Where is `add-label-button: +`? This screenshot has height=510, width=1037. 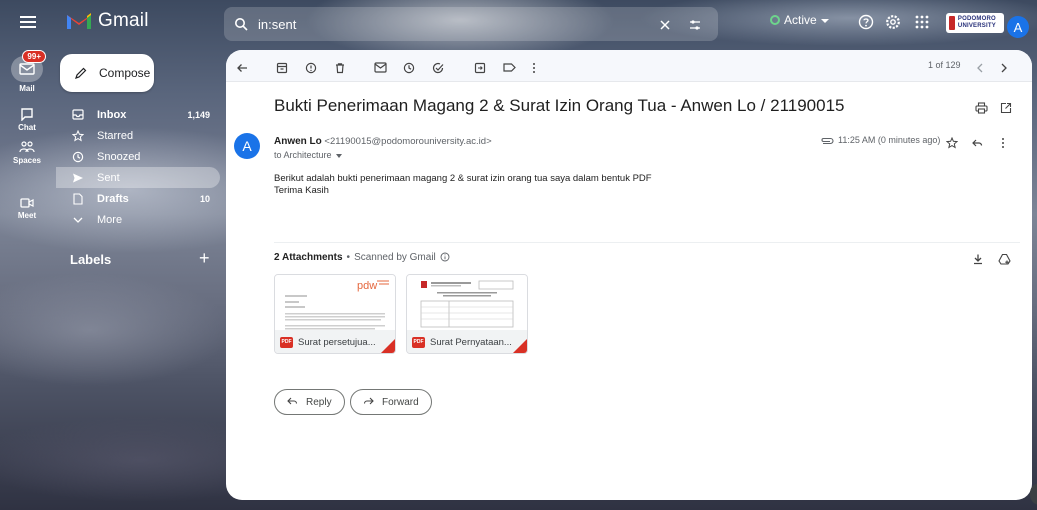
add-label-button: + is located at coordinates (204, 258).